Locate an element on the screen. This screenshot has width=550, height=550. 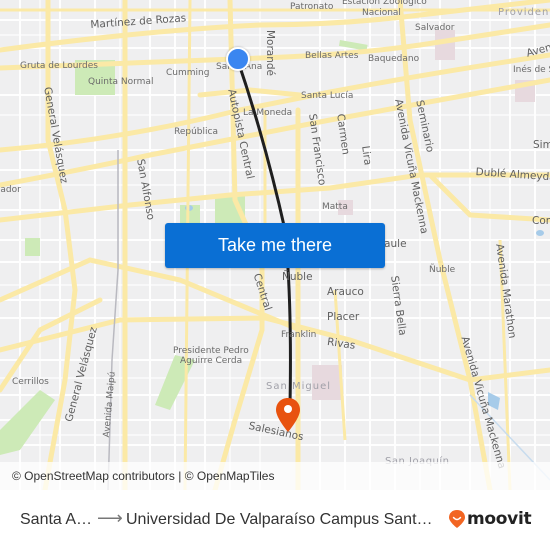
map-label: Nacional is located at coordinates (381, 13).